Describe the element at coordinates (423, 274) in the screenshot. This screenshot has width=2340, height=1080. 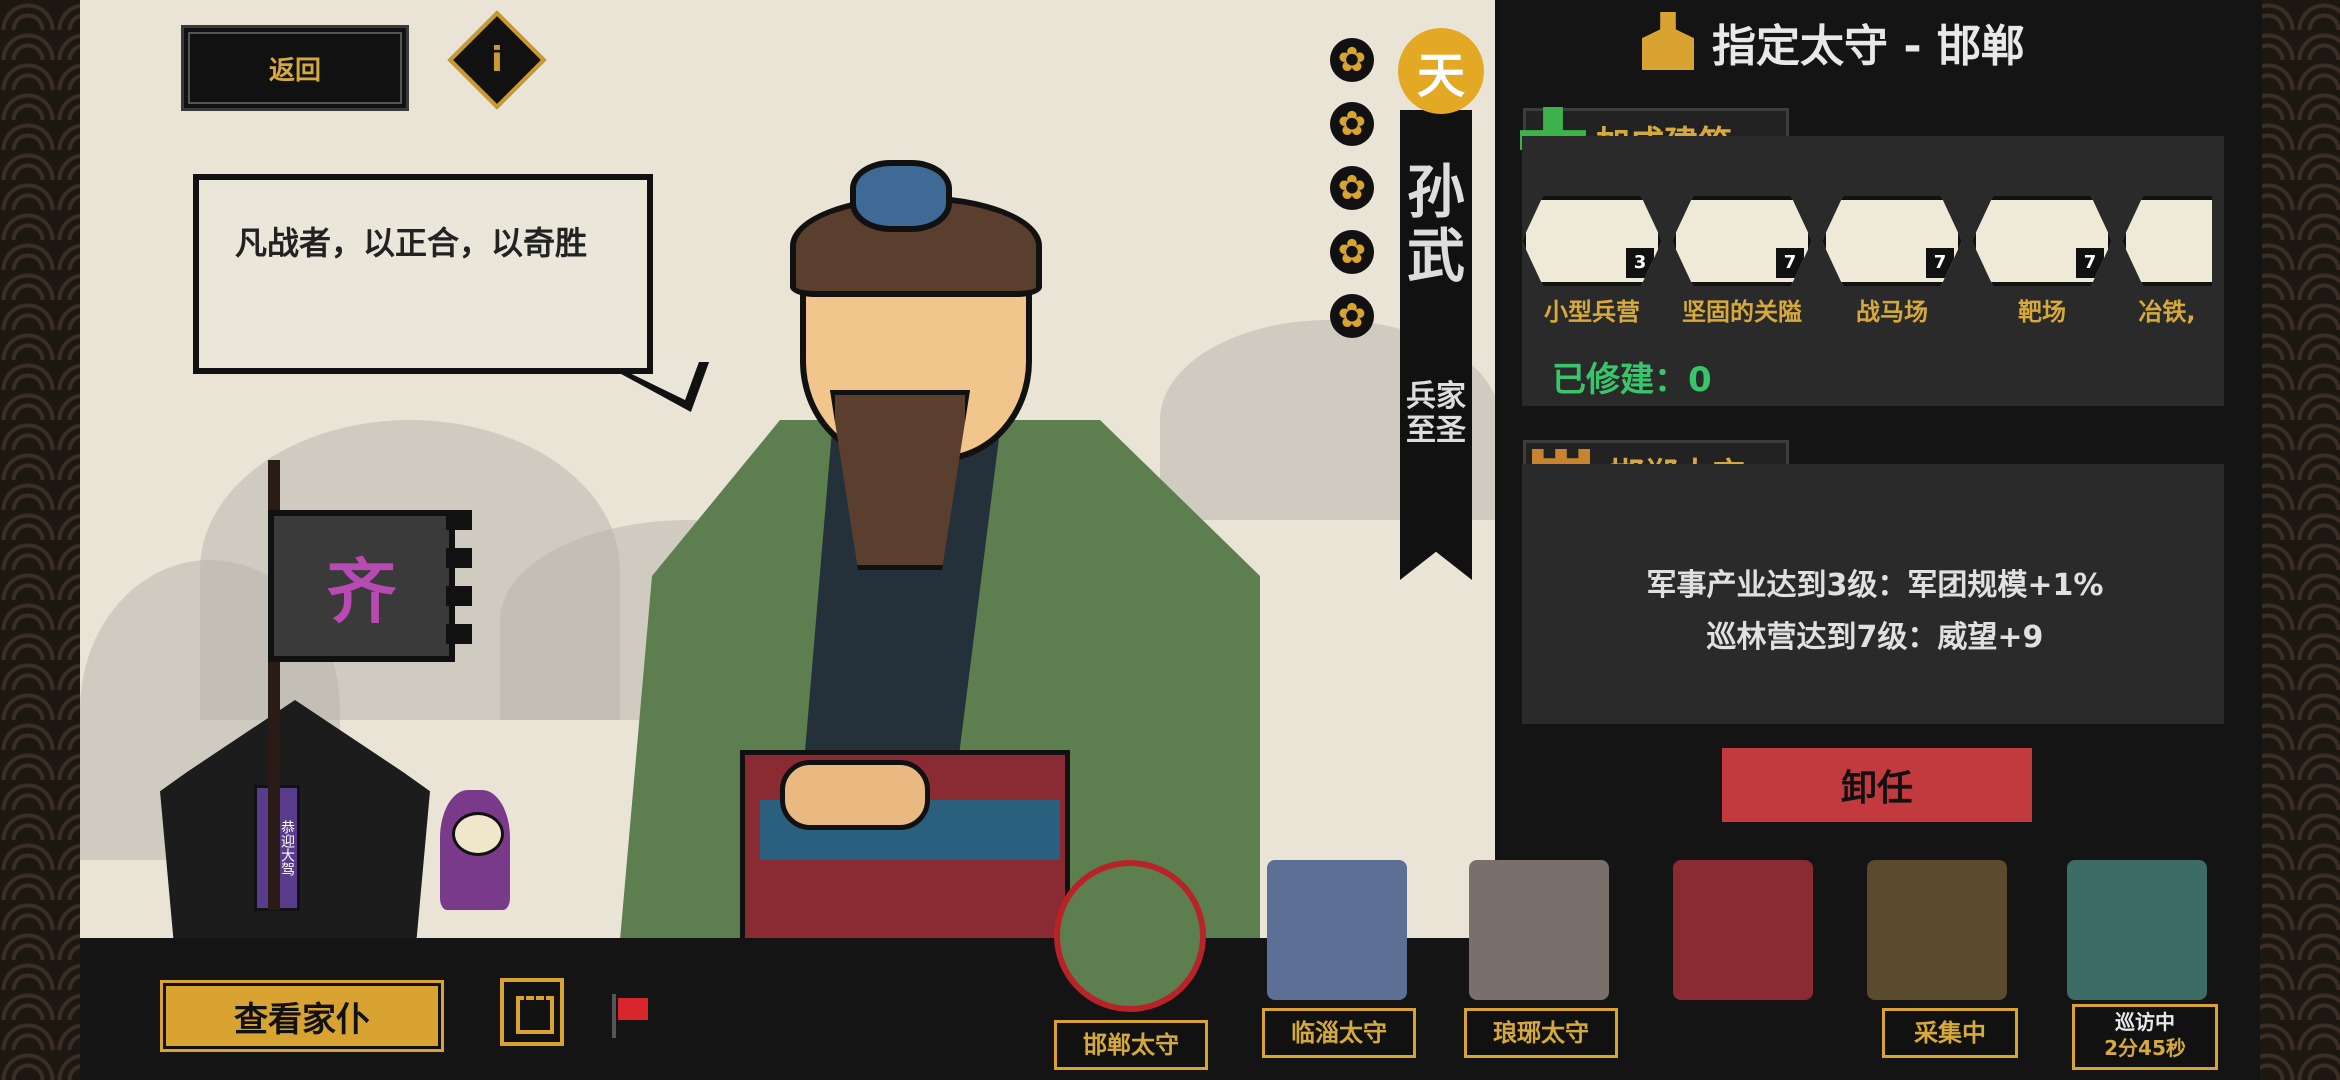
I see `speech-bubble: 凡战者，以正合，以奇胜` at that location.